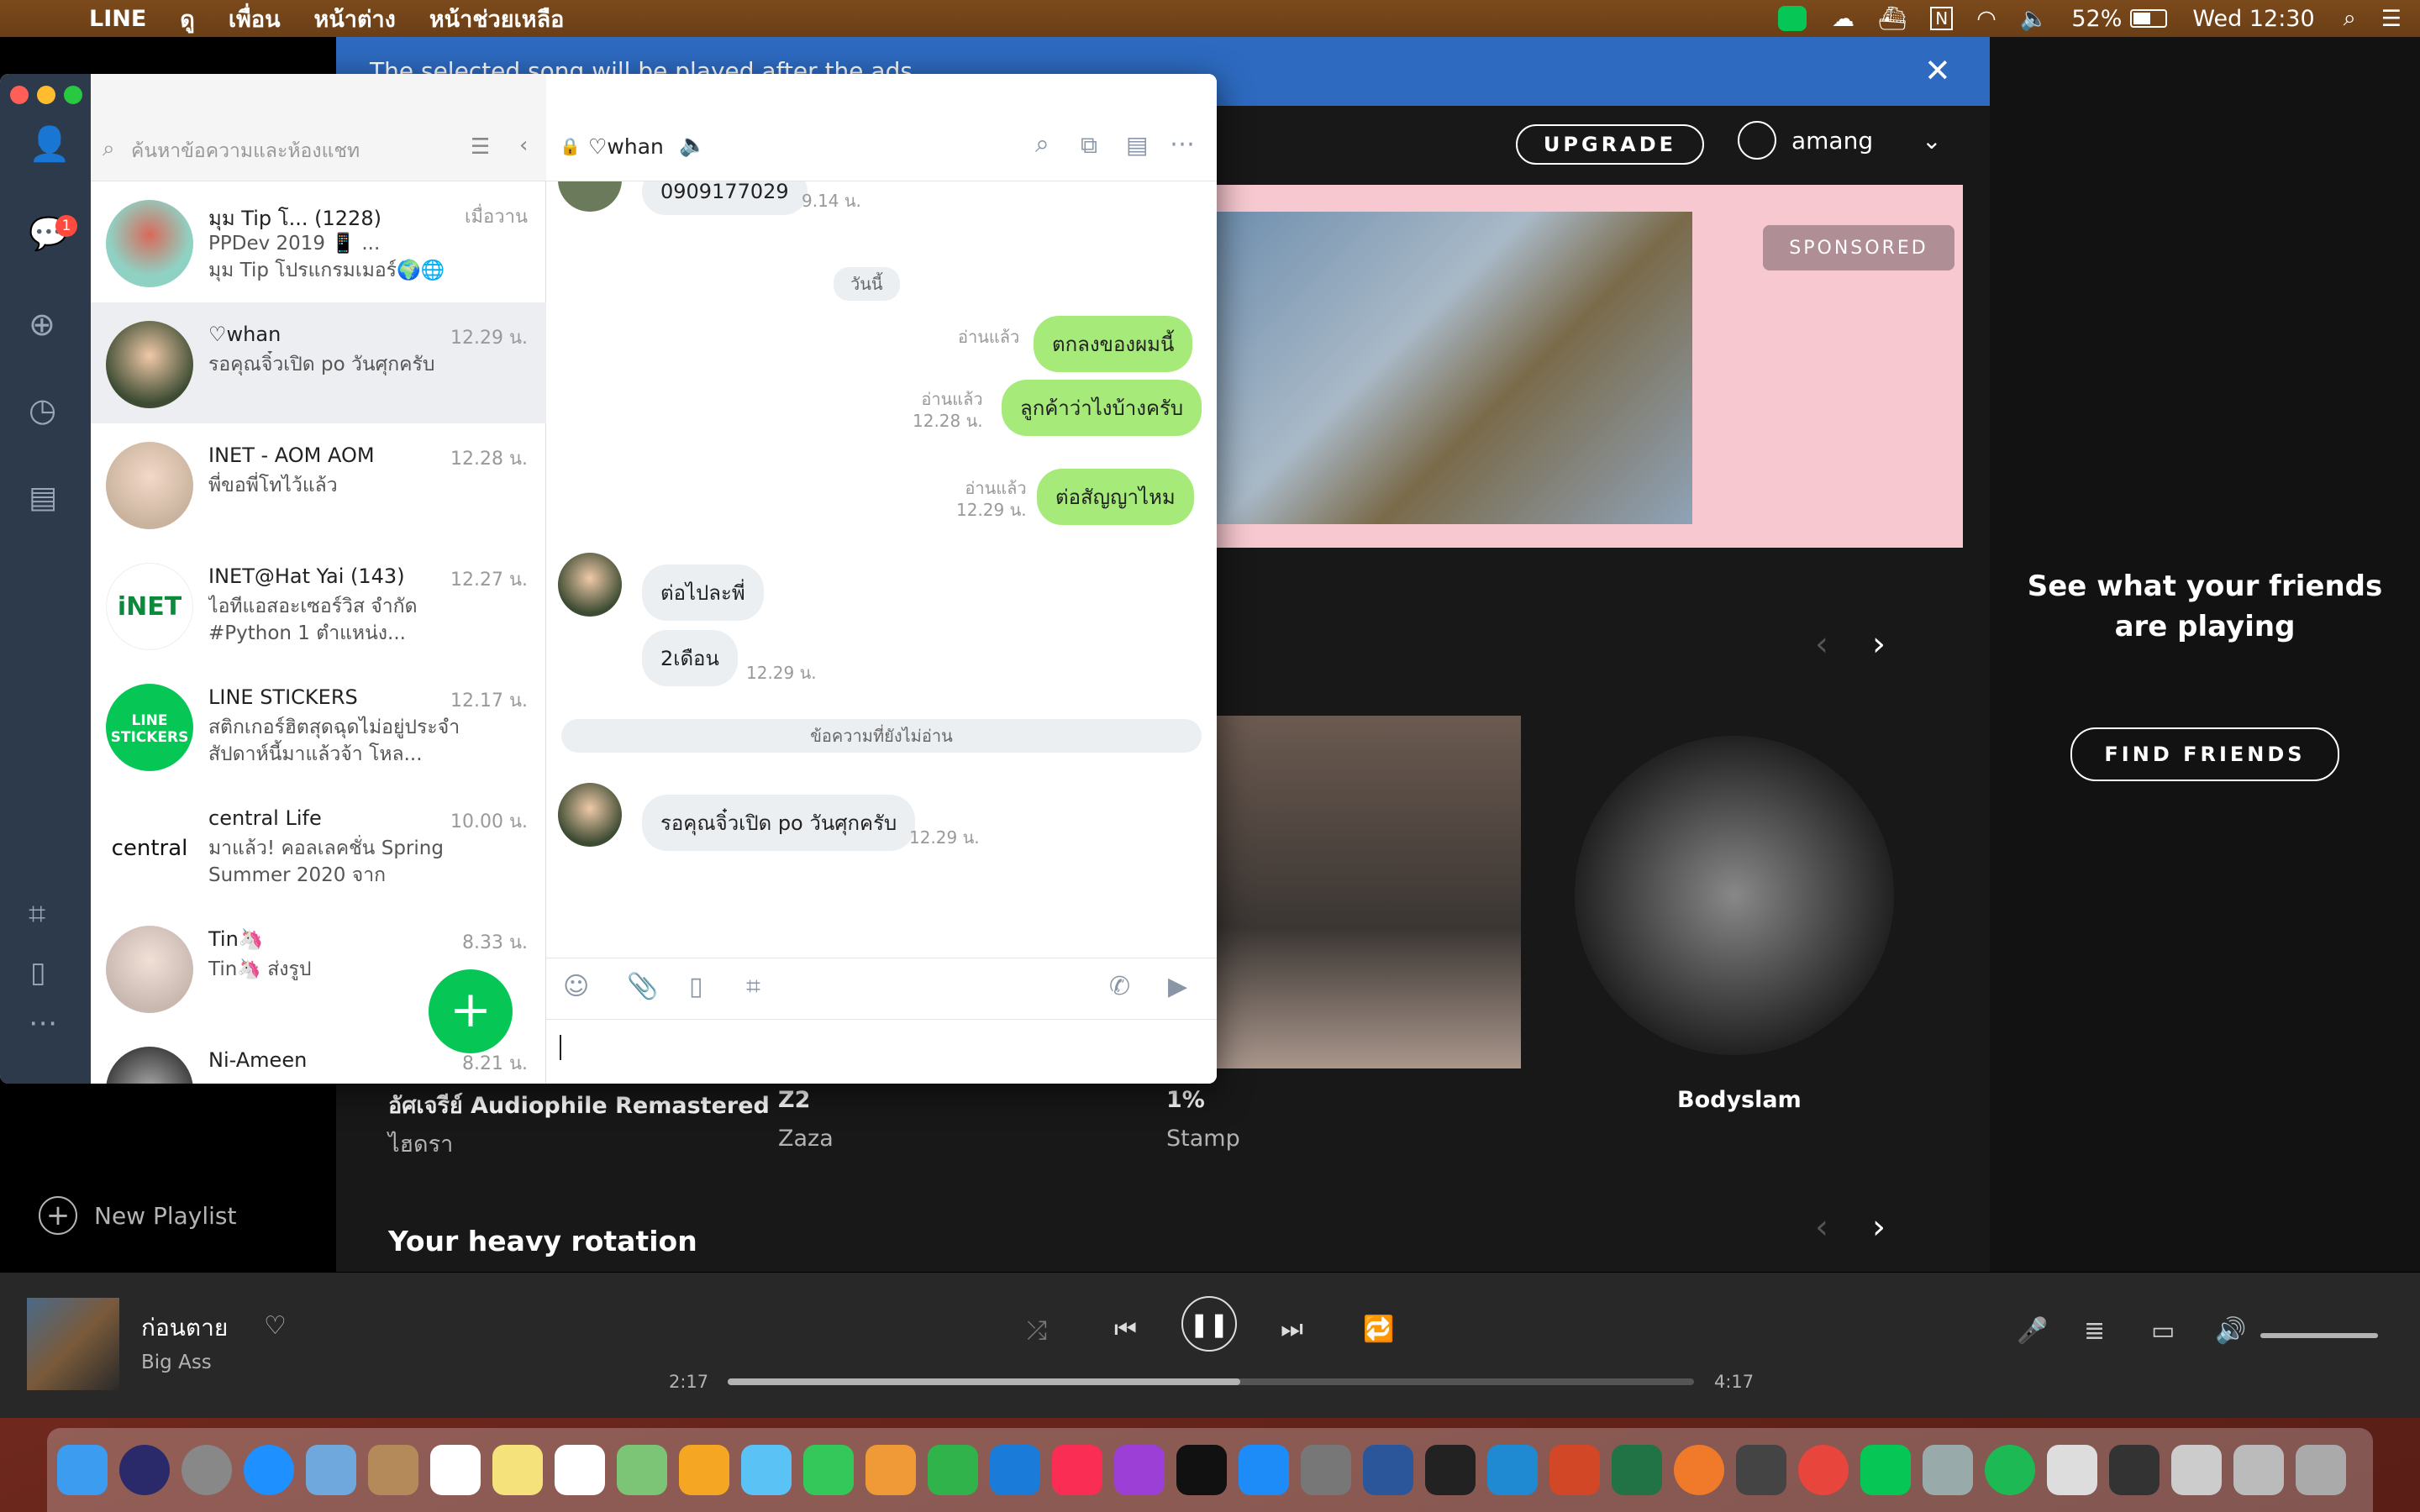 The image size is (2420, 1512). I want to click on album-cover-z2, so click(1369, 892).